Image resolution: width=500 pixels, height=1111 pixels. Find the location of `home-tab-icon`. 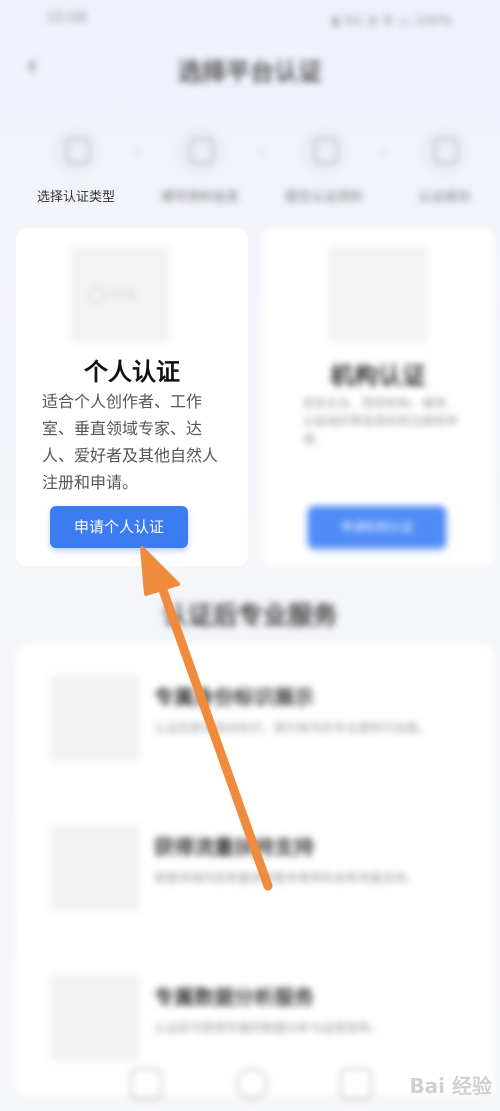

home-tab-icon is located at coordinates (146, 1084).